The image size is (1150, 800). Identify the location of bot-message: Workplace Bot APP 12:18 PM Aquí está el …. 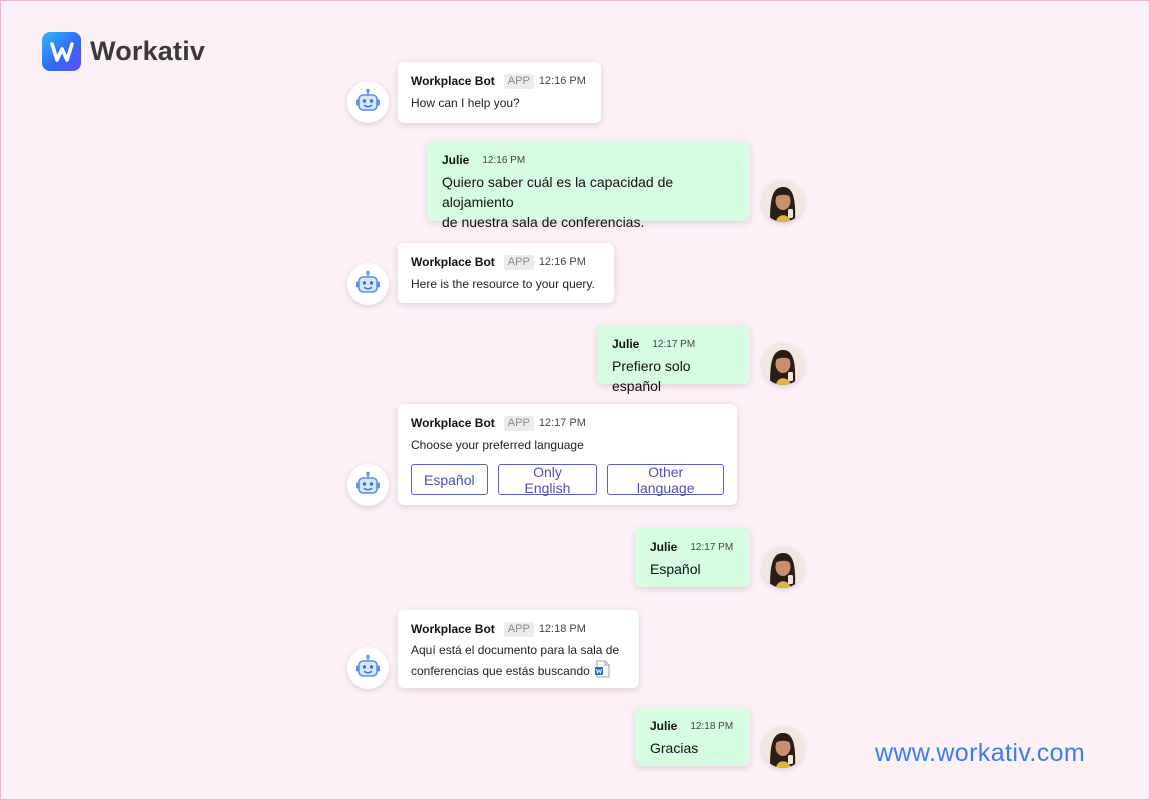
(518, 649).